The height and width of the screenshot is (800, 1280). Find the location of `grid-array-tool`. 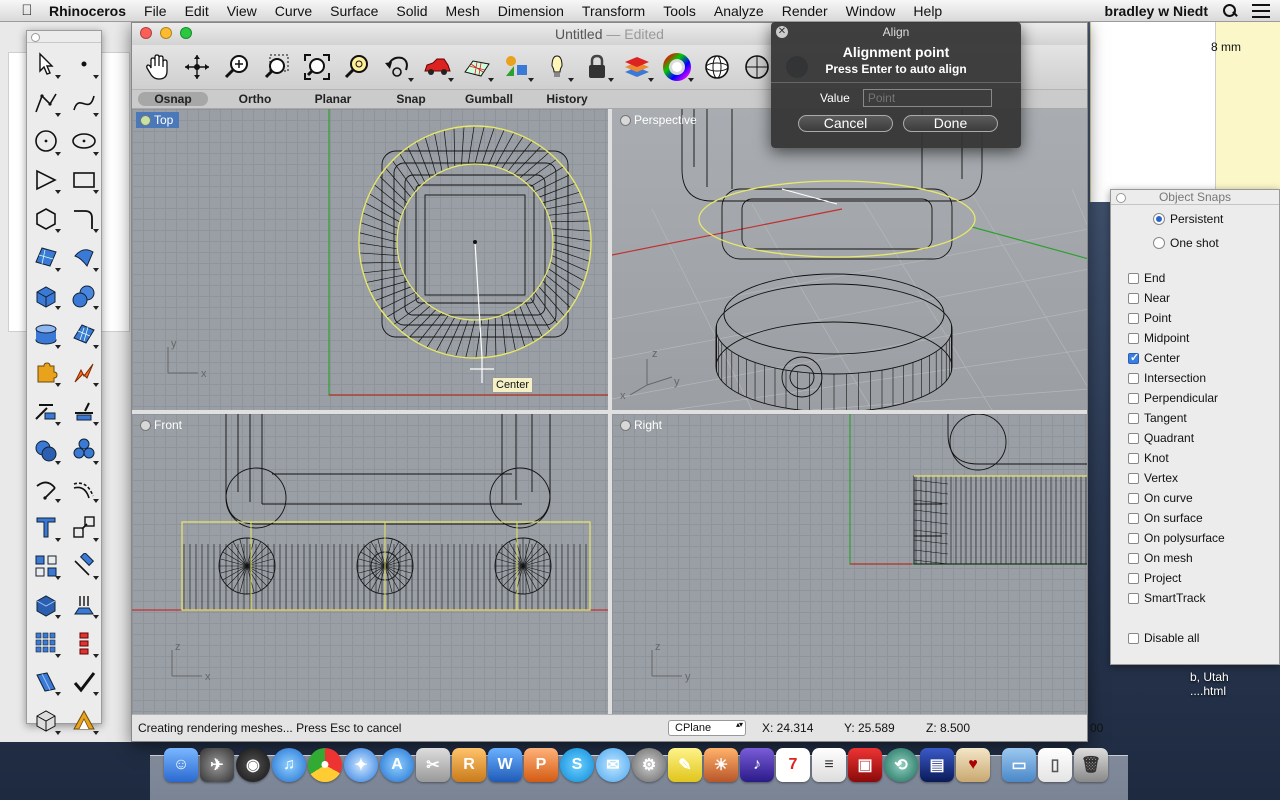

grid-array-tool is located at coordinates (46, 643).